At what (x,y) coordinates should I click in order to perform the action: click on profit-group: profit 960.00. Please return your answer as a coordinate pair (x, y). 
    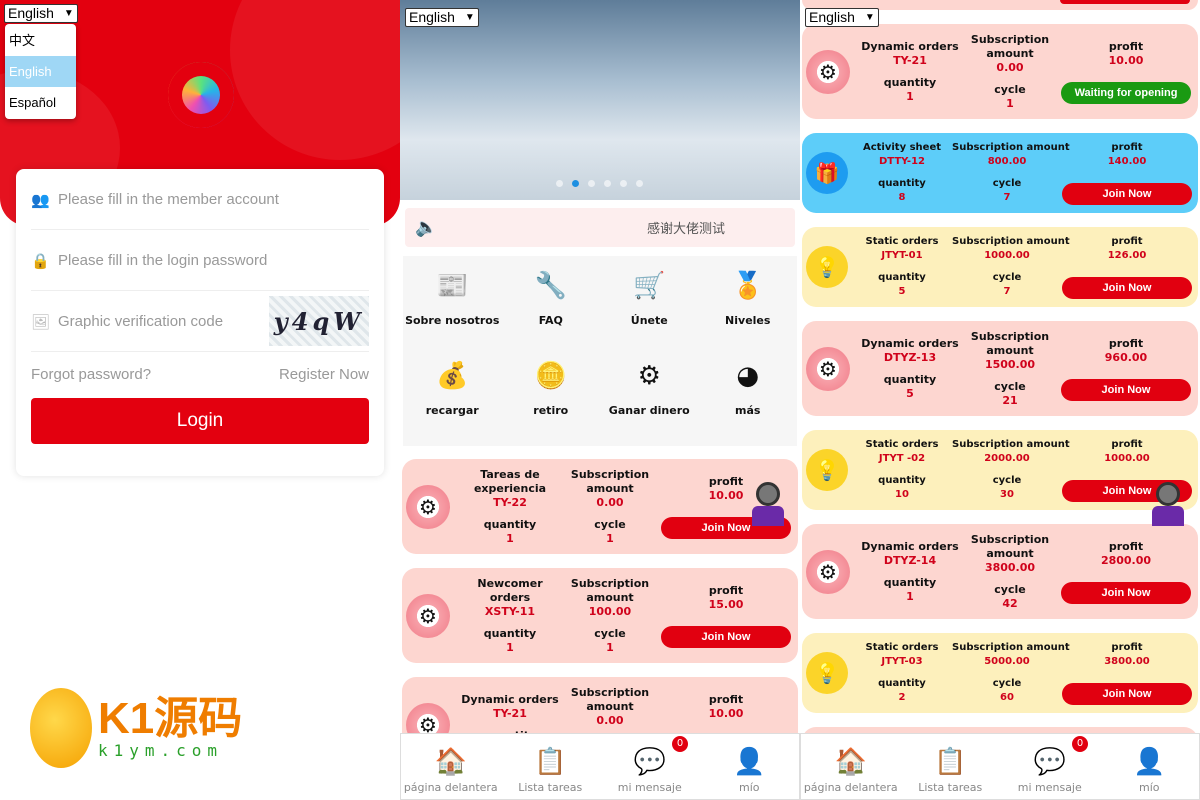
    Looking at the image, I should click on (1126, 351).